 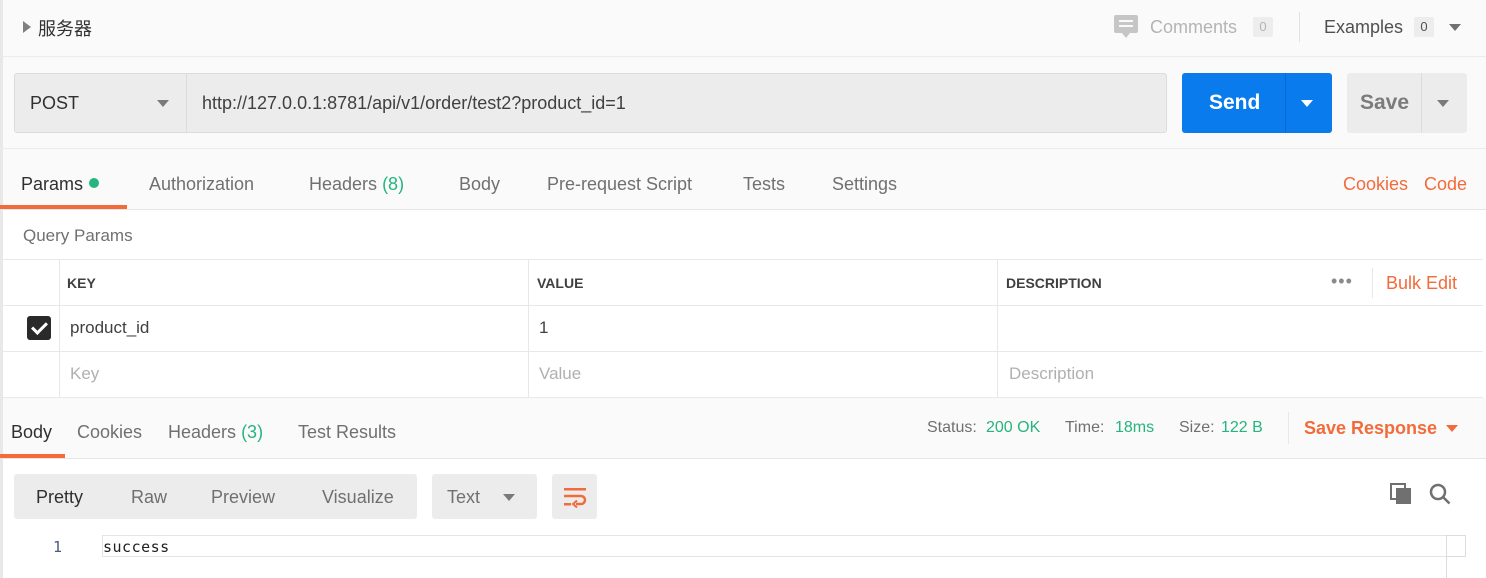 What do you see at coordinates (774, 546) in the screenshot?
I see `active-line-highlight` at bounding box center [774, 546].